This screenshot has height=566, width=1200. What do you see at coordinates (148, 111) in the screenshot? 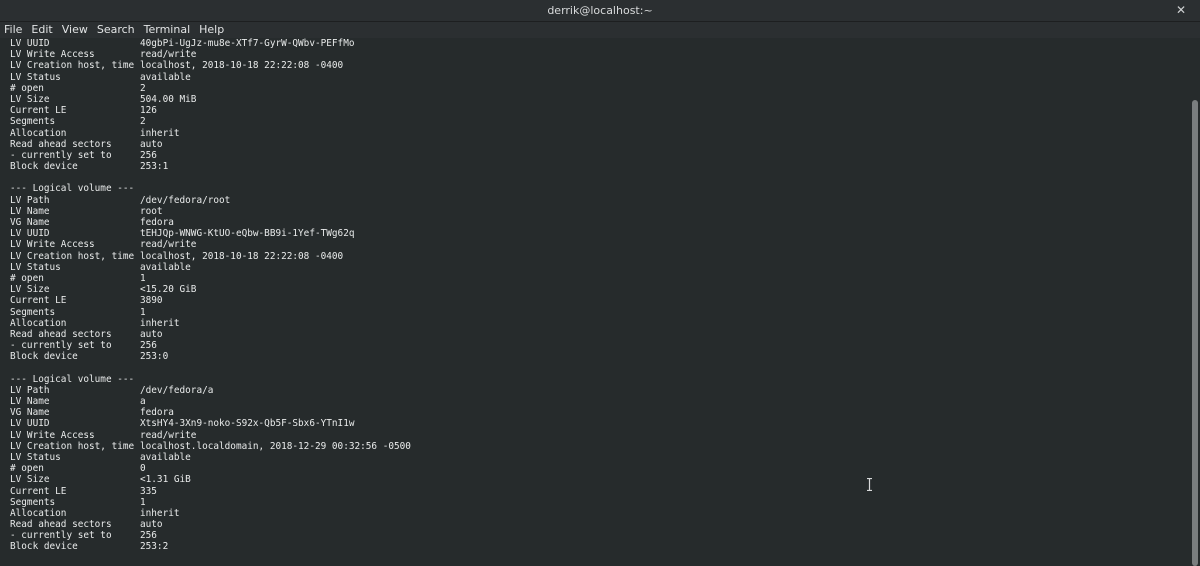
I see `field-value: 126` at bounding box center [148, 111].